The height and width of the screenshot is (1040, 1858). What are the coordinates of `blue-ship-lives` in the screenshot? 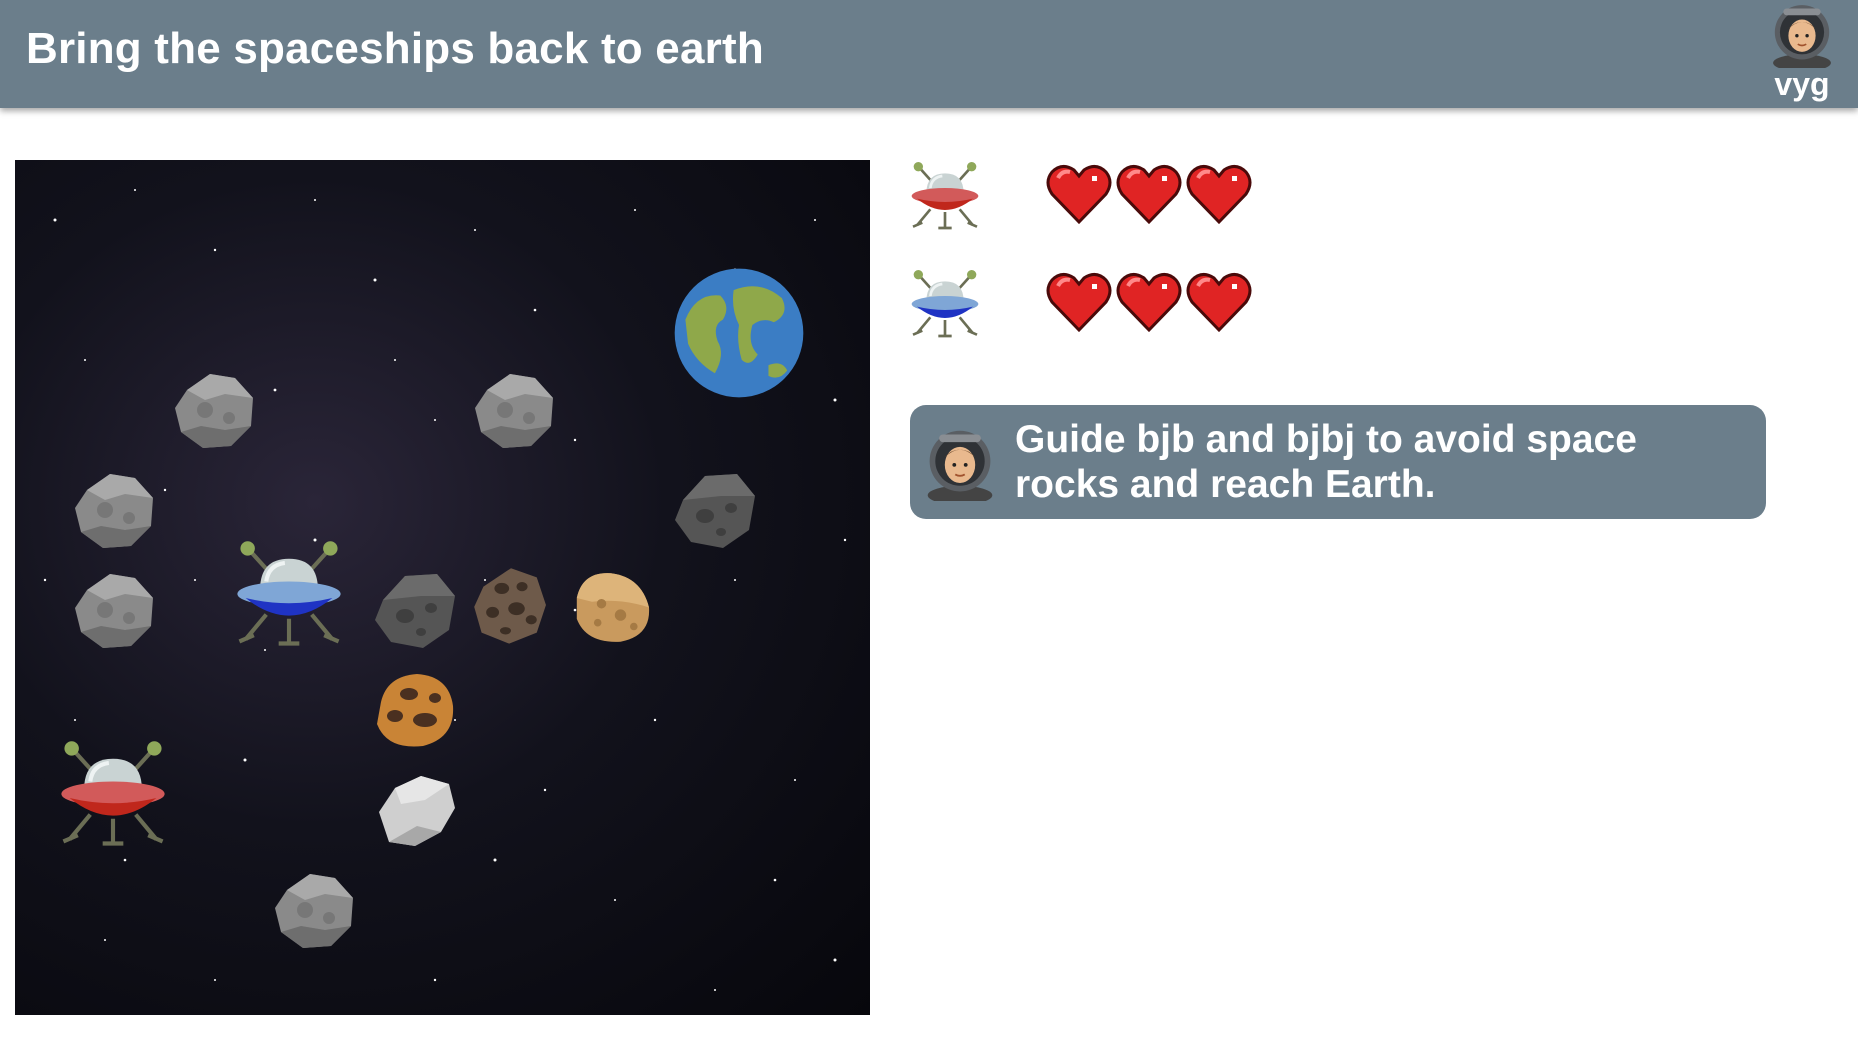 It's located at (1149, 302).